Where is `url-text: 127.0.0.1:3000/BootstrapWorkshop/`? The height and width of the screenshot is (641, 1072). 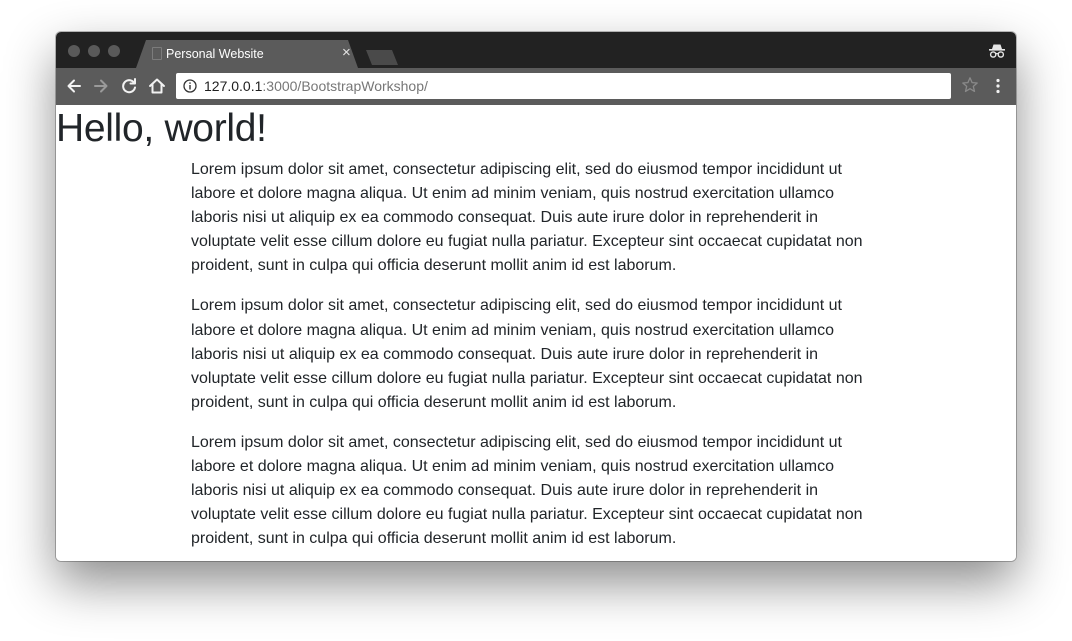
url-text: 127.0.0.1:3000/BootstrapWorkshop/ is located at coordinates (316, 86).